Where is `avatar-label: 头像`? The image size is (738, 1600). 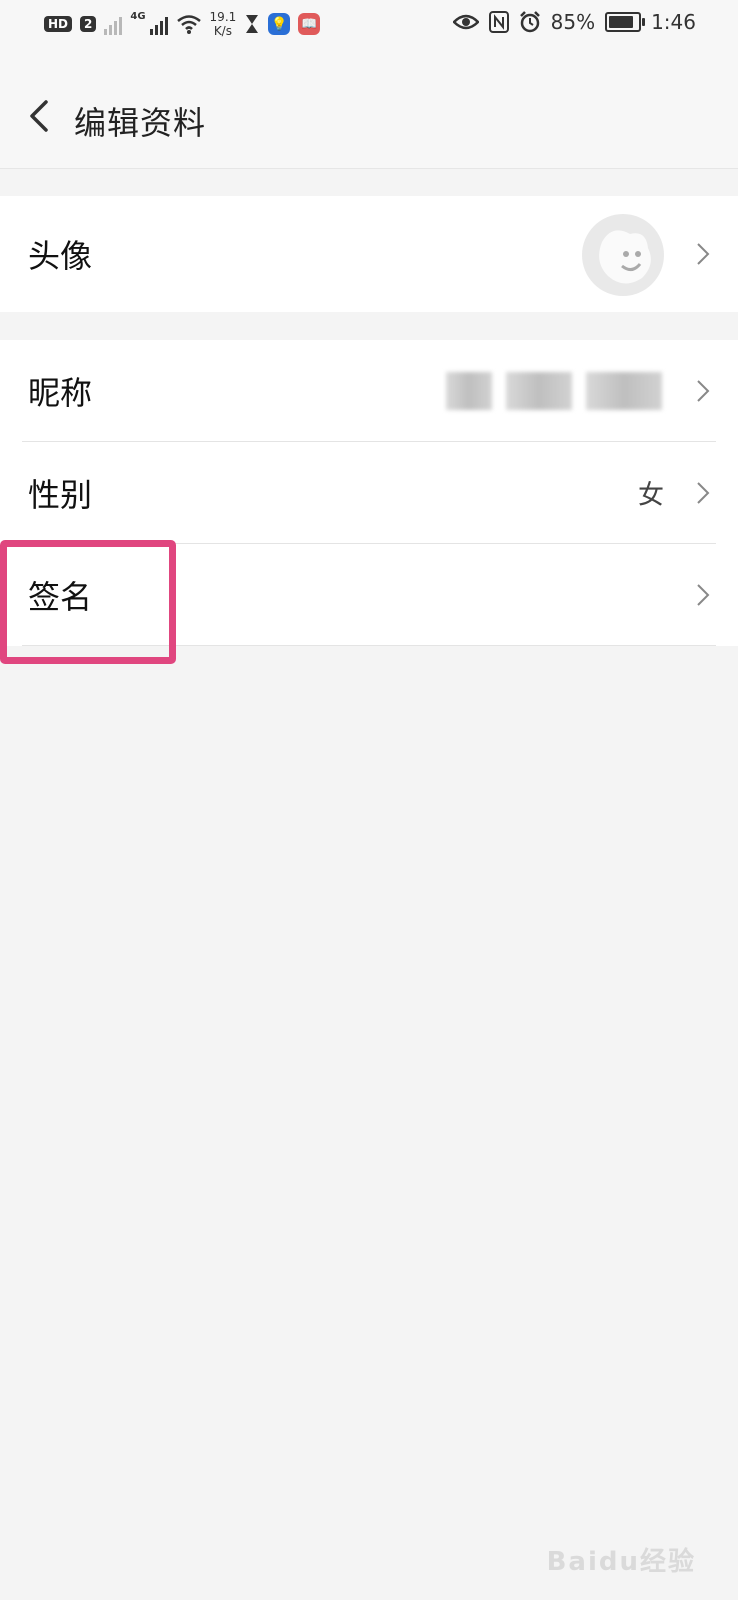
avatar-label: 头像 is located at coordinates (60, 256).